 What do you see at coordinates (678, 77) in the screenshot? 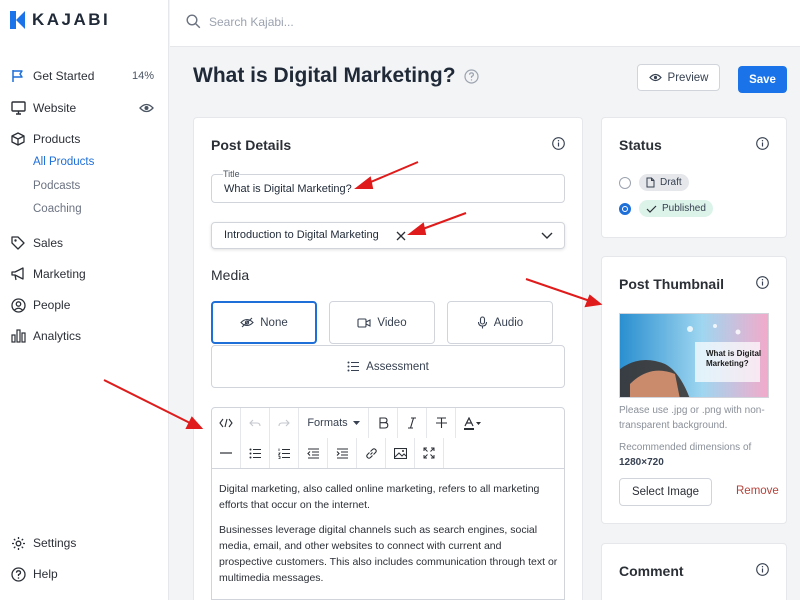
I see `preview-button: Preview` at bounding box center [678, 77].